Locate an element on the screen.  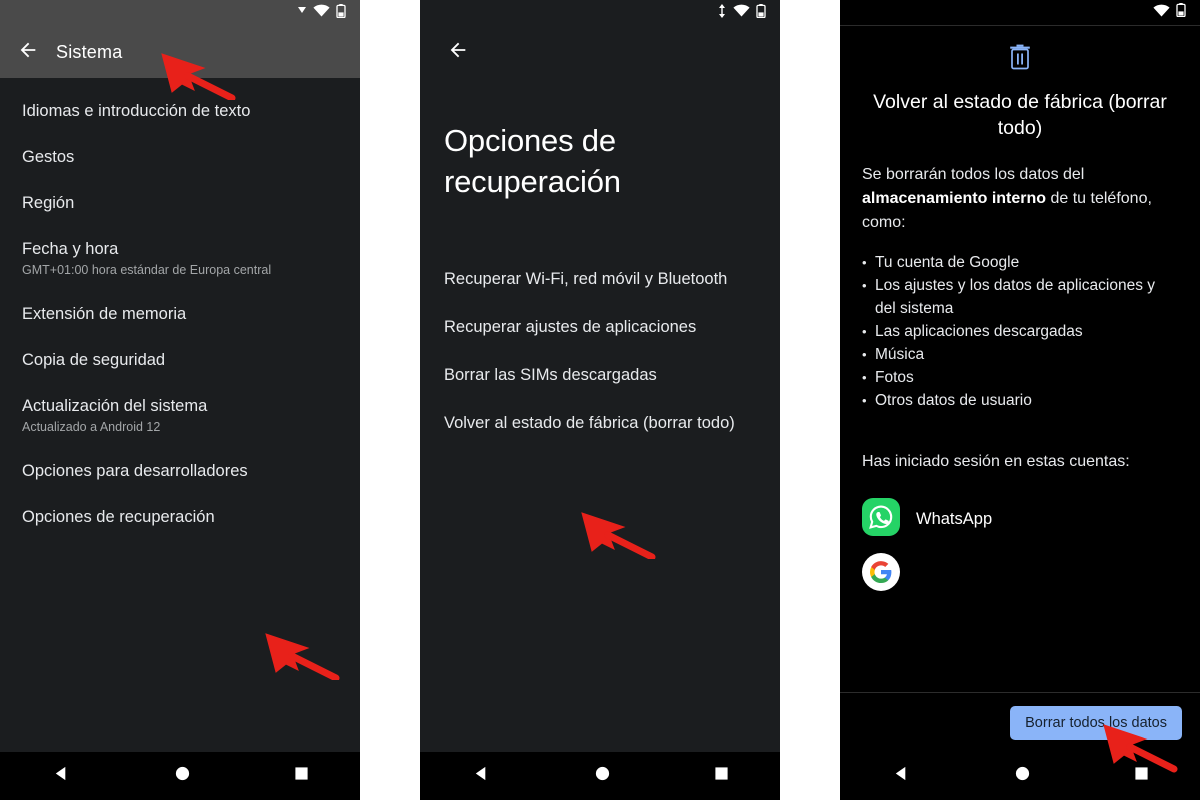
list-item-title: Idiomas e introducción de texto is located at coordinates (136, 111).